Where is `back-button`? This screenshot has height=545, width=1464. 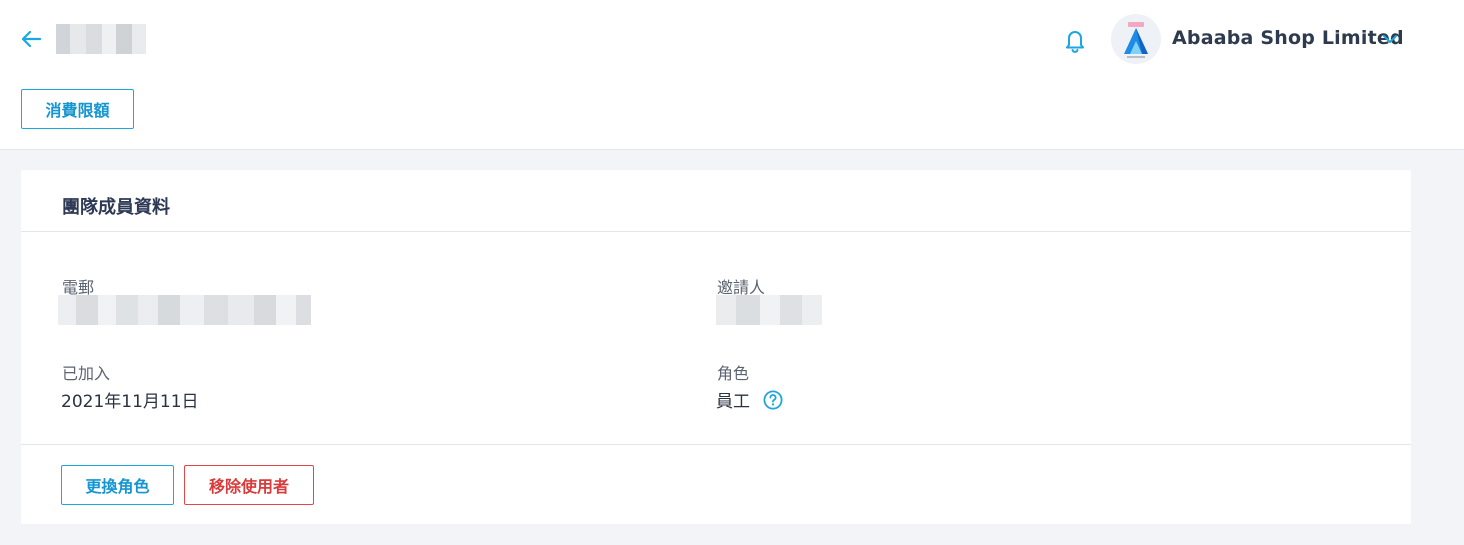 back-button is located at coordinates (31, 39).